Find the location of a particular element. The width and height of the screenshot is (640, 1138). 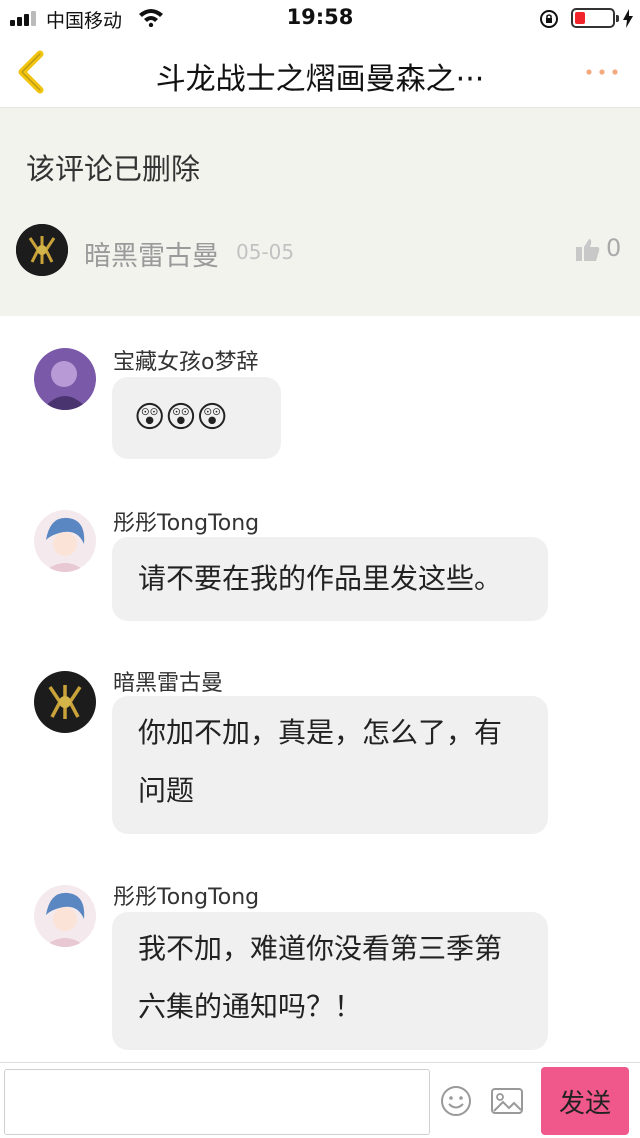

message-bubble: 我不加，难道你没看第三季第 六集的通知吗？！ is located at coordinates (330, 981).